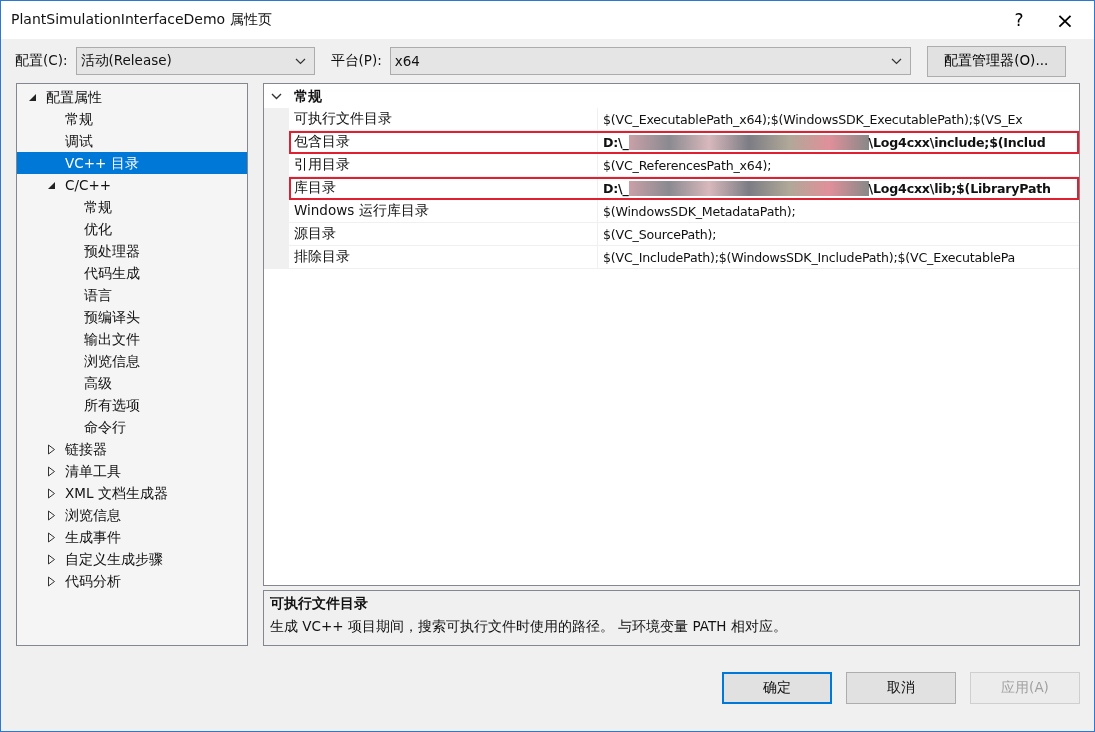 This screenshot has height=732, width=1095. Describe the element at coordinates (74, 97) in the screenshot. I see `tree-item: 配置属性` at that location.